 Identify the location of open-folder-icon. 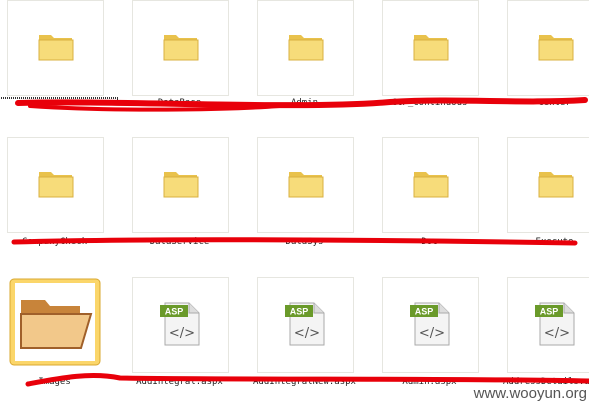
(55, 324).